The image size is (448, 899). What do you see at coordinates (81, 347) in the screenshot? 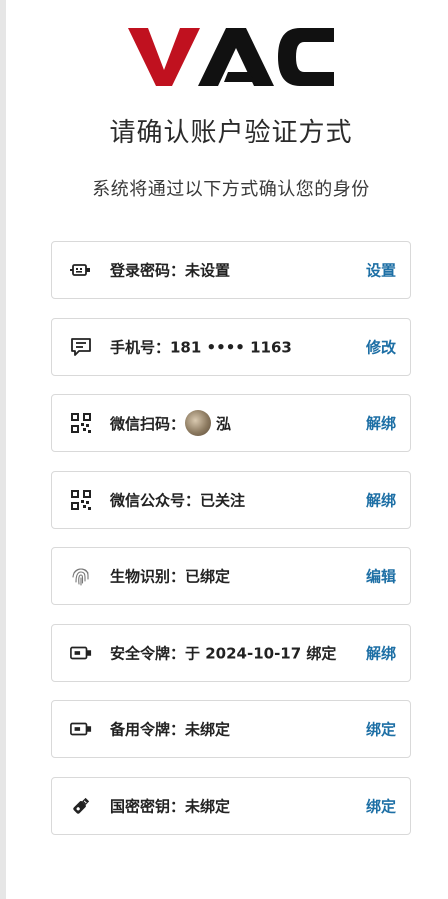
I see `sms-message-icon` at bounding box center [81, 347].